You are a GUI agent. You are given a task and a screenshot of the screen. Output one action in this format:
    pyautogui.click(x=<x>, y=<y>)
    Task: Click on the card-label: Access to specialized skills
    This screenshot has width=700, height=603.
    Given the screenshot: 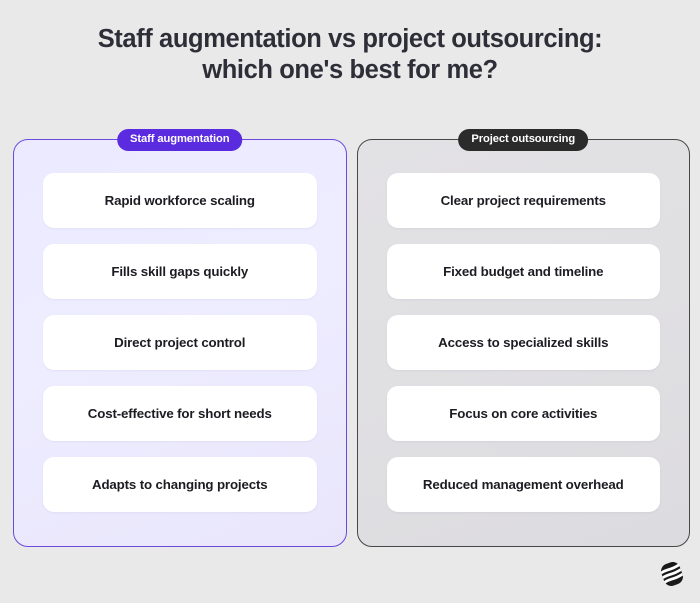 What is the action you would take?
    pyautogui.click(x=523, y=342)
    